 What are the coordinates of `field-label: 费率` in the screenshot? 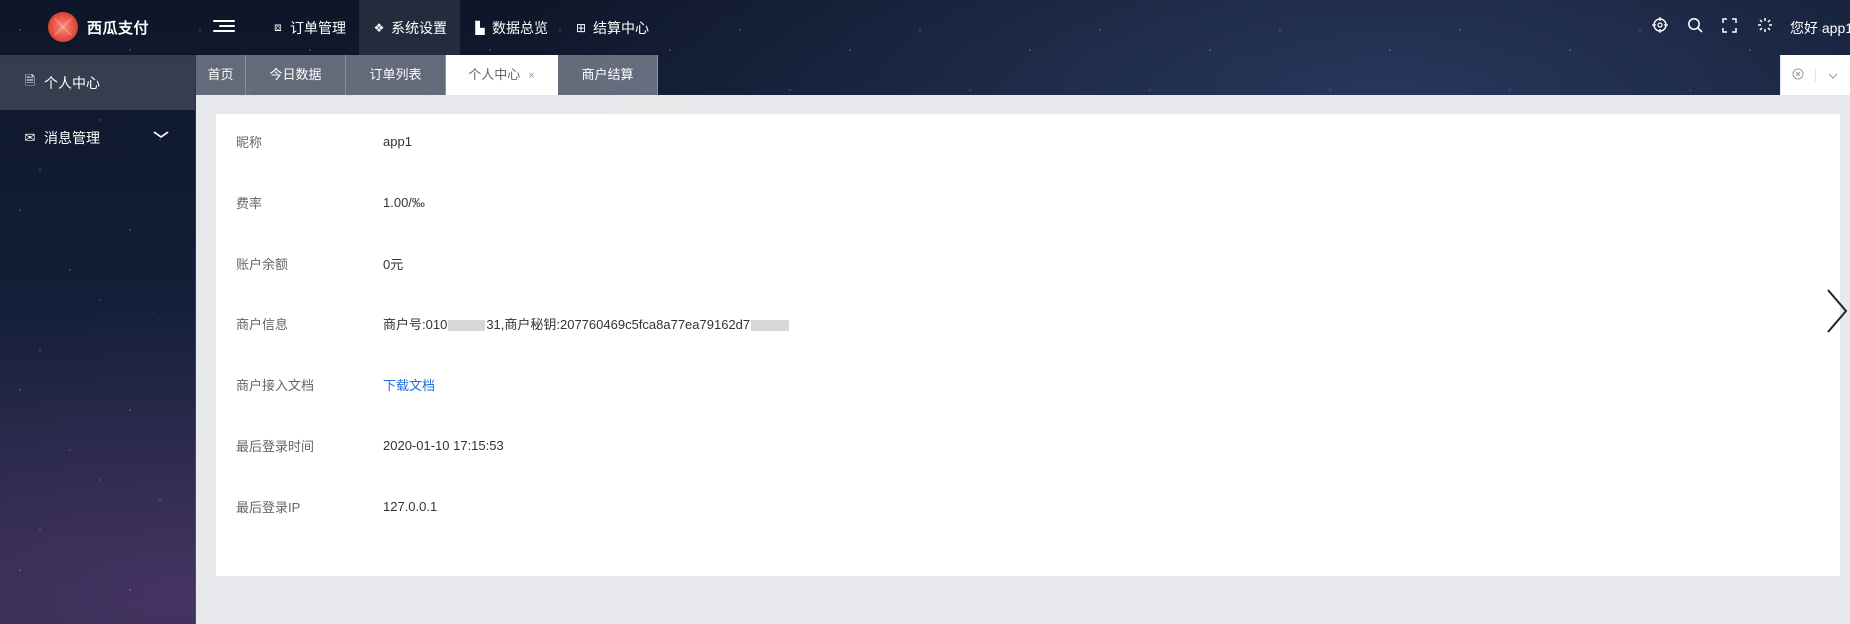 It's located at (249, 203).